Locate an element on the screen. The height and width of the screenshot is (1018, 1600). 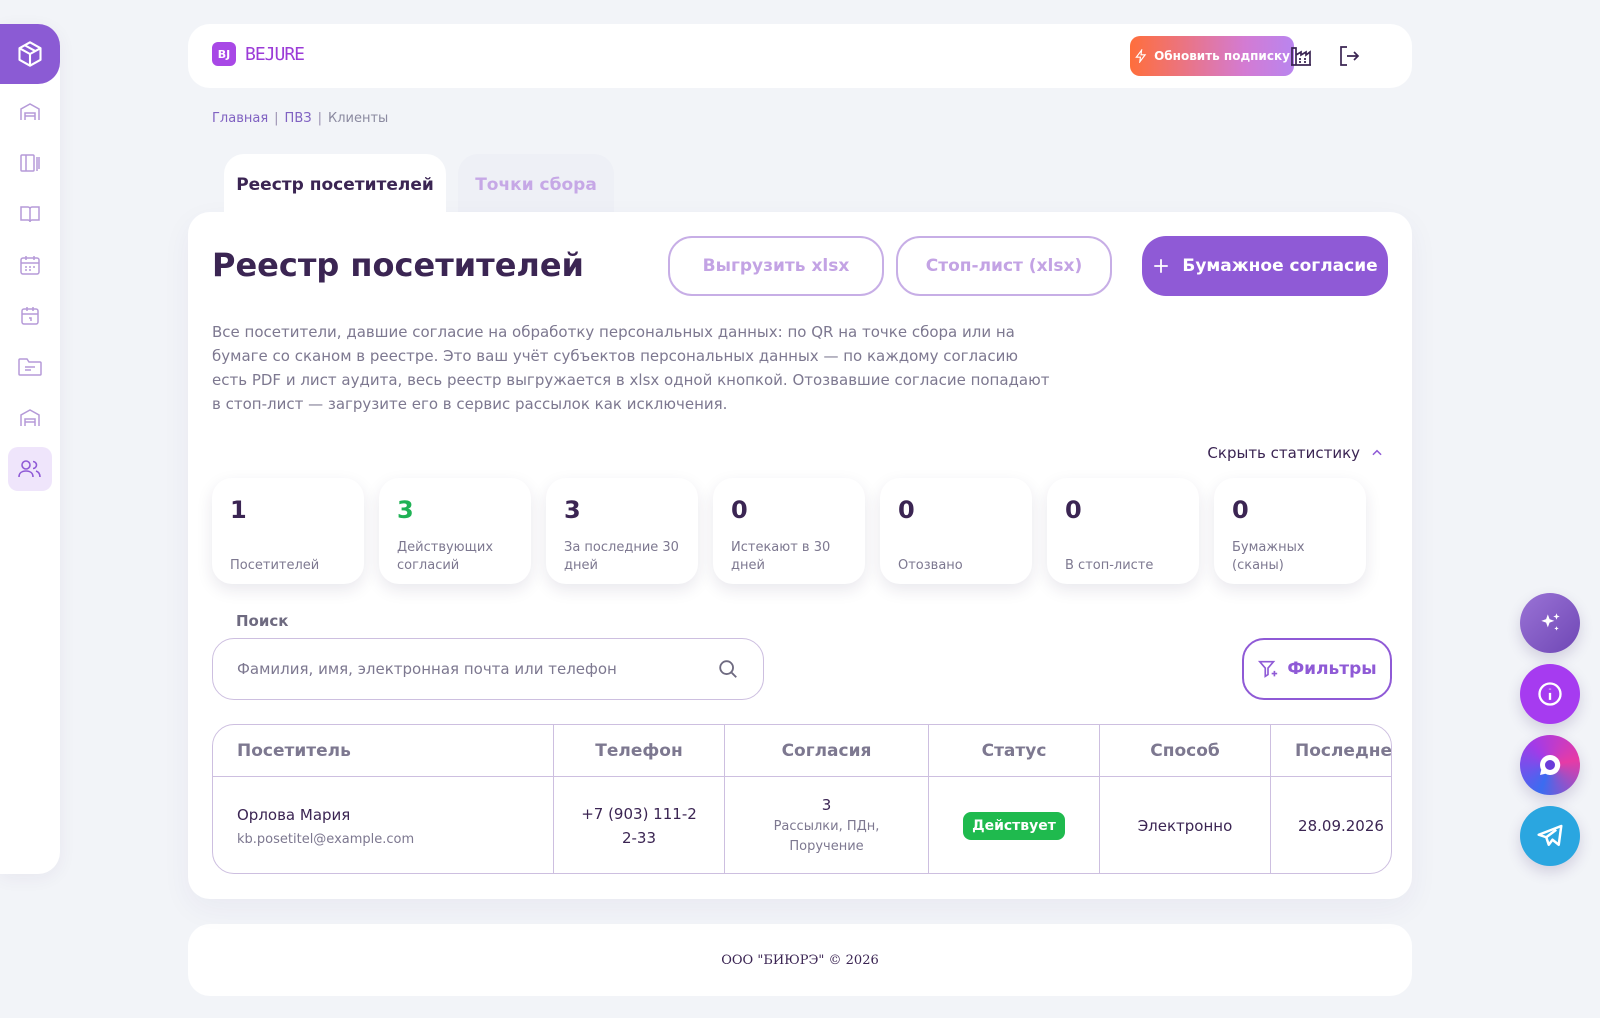
export-xlsx-button: Выгрузить xlsx is located at coordinates (776, 266).